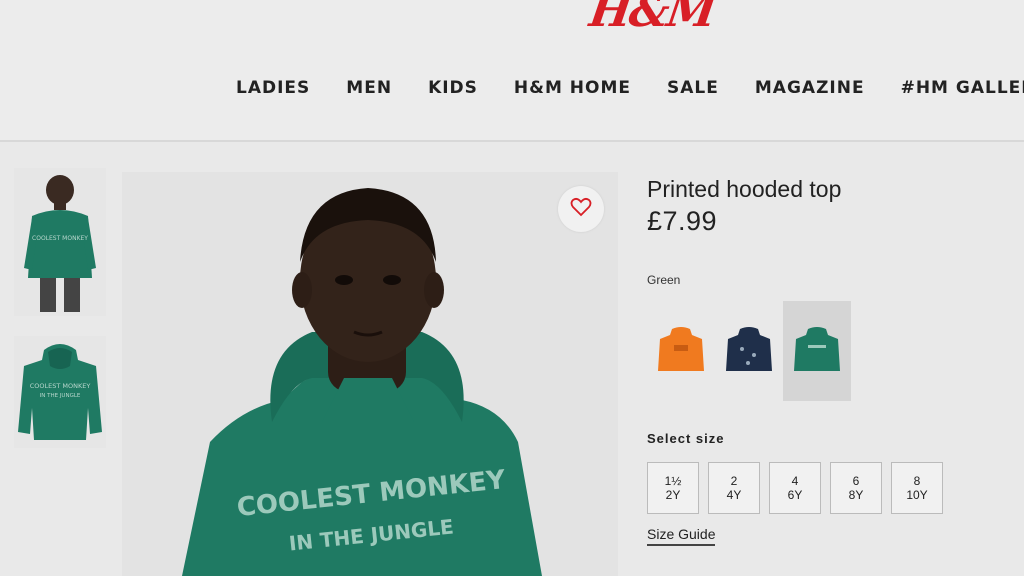 The image size is (1024, 576). I want to click on hm-logo: H&M, so click(651, 18).